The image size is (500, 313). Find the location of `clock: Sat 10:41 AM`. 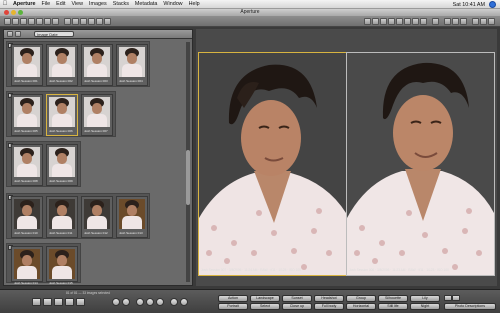

clock: Sat 10:41 AM is located at coordinates (469, 5).